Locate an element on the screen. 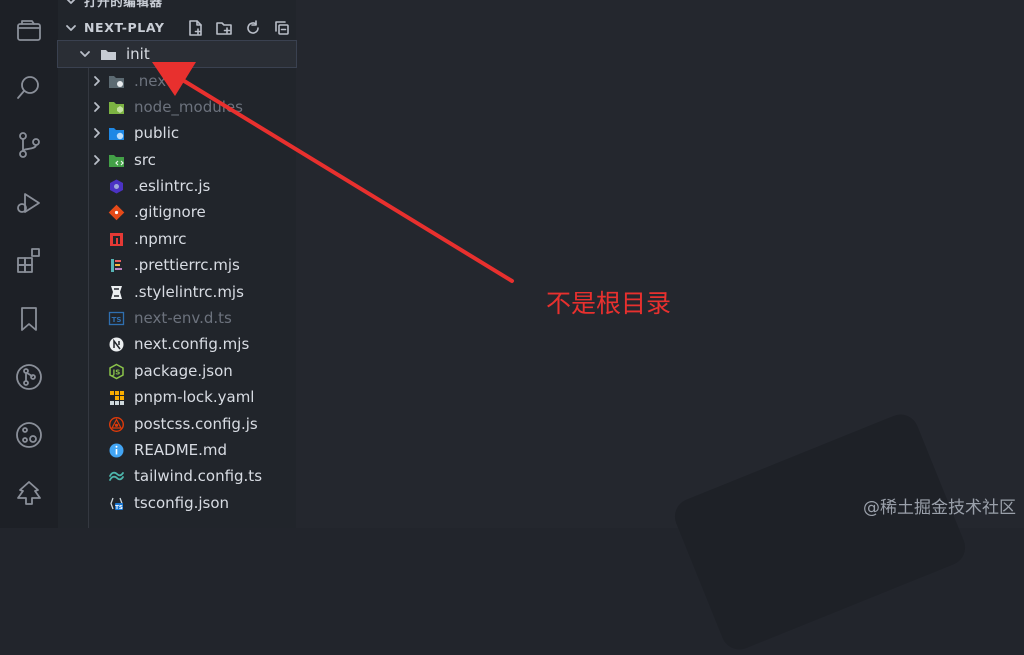  tree-item-file: TS tsconfig.json is located at coordinates (177, 503).